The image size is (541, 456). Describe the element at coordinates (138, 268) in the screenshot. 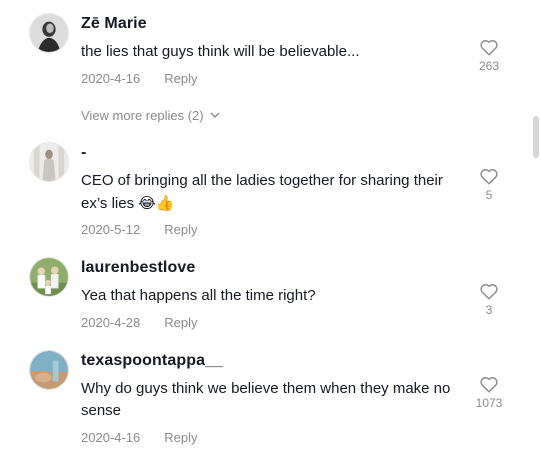

I see `comment-username: laurenbestlove` at that location.